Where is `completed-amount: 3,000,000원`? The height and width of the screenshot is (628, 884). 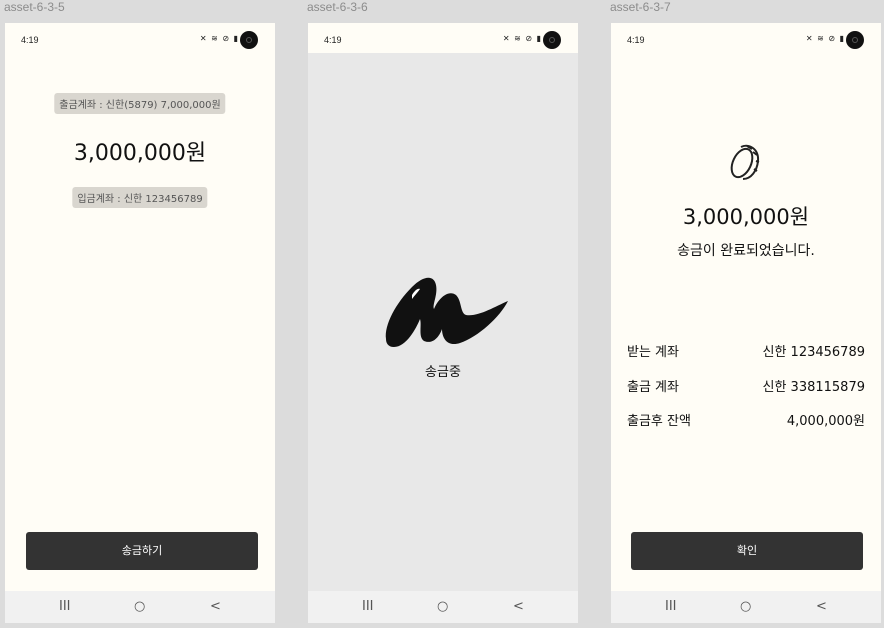 completed-amount: 3,000,000원 is located at coordinates (746, 217).